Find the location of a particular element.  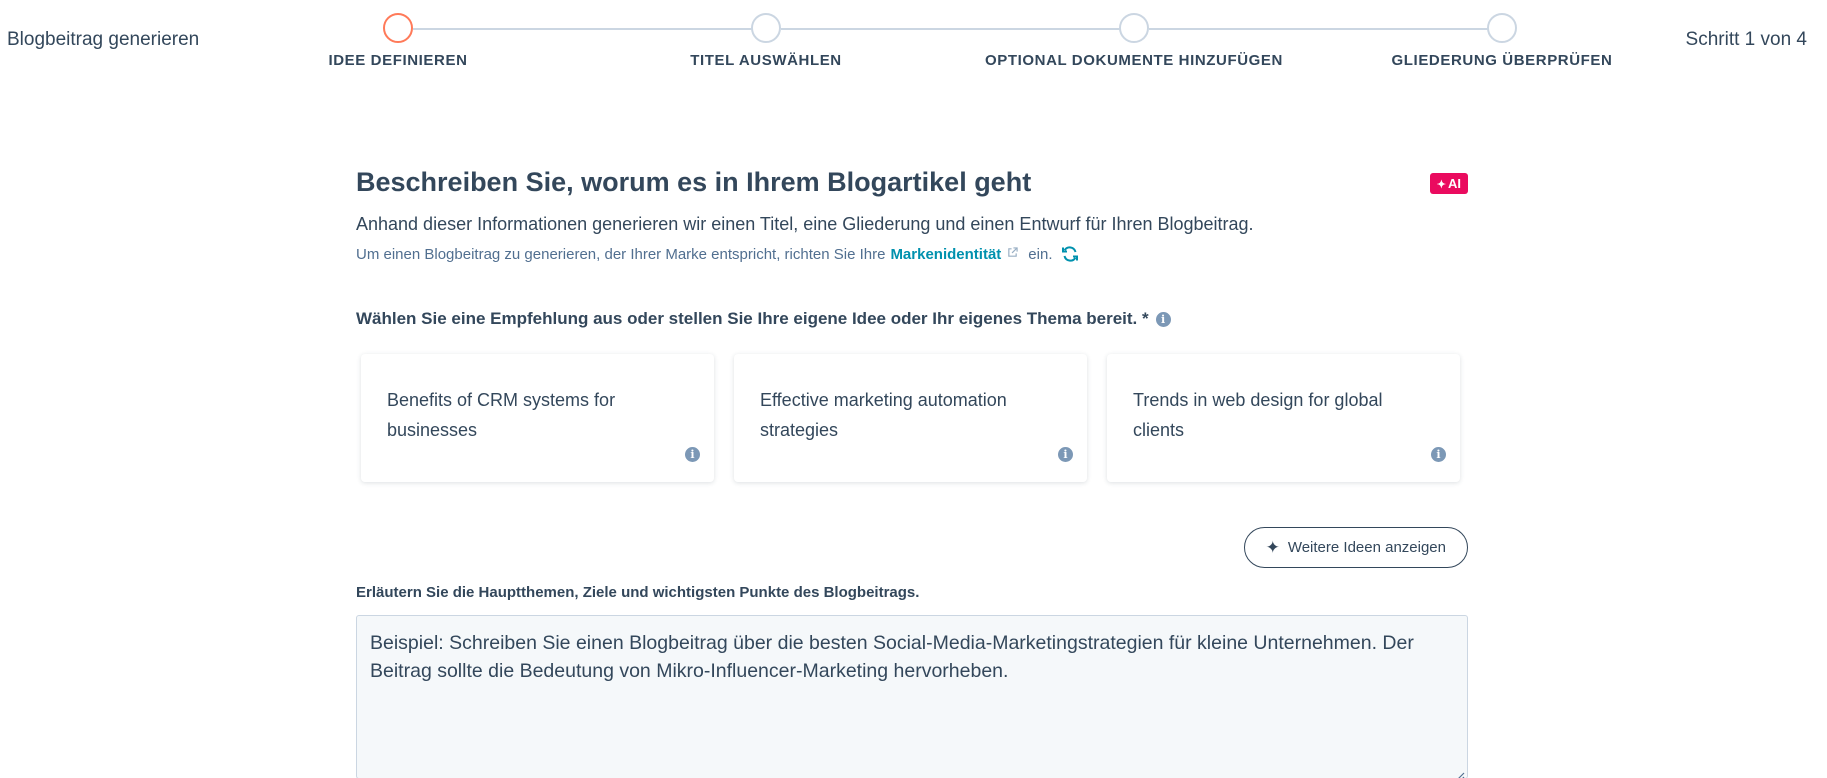

step-gliederung-ueberpruefen: GLIEDERUNG ÜBERPRÜFEN is located at coordinates (1502, 41).